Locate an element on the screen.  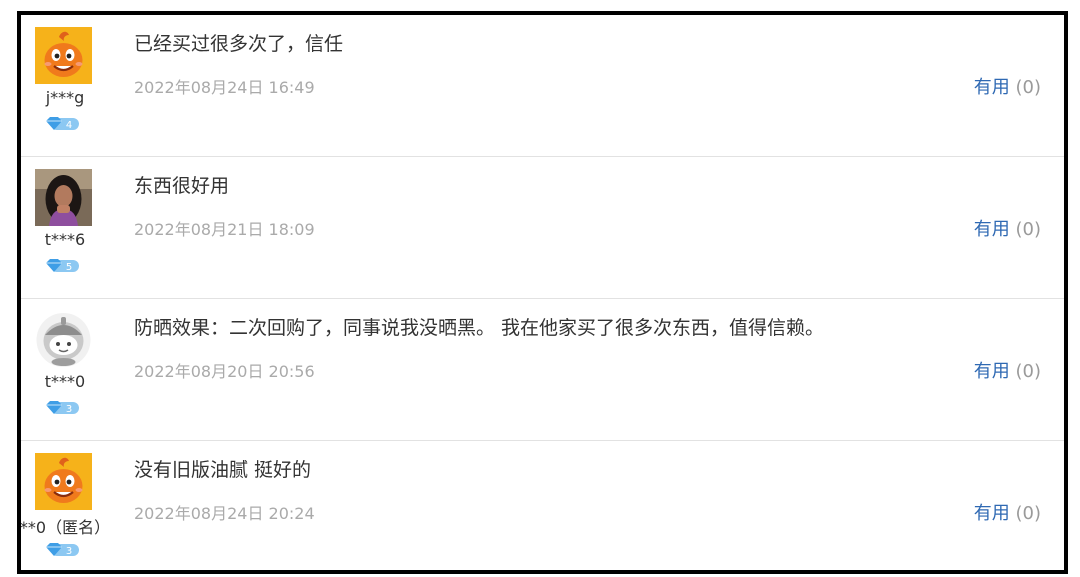
review-content: 已经买过很多次了，信任 is located at coordinates (239, 44).